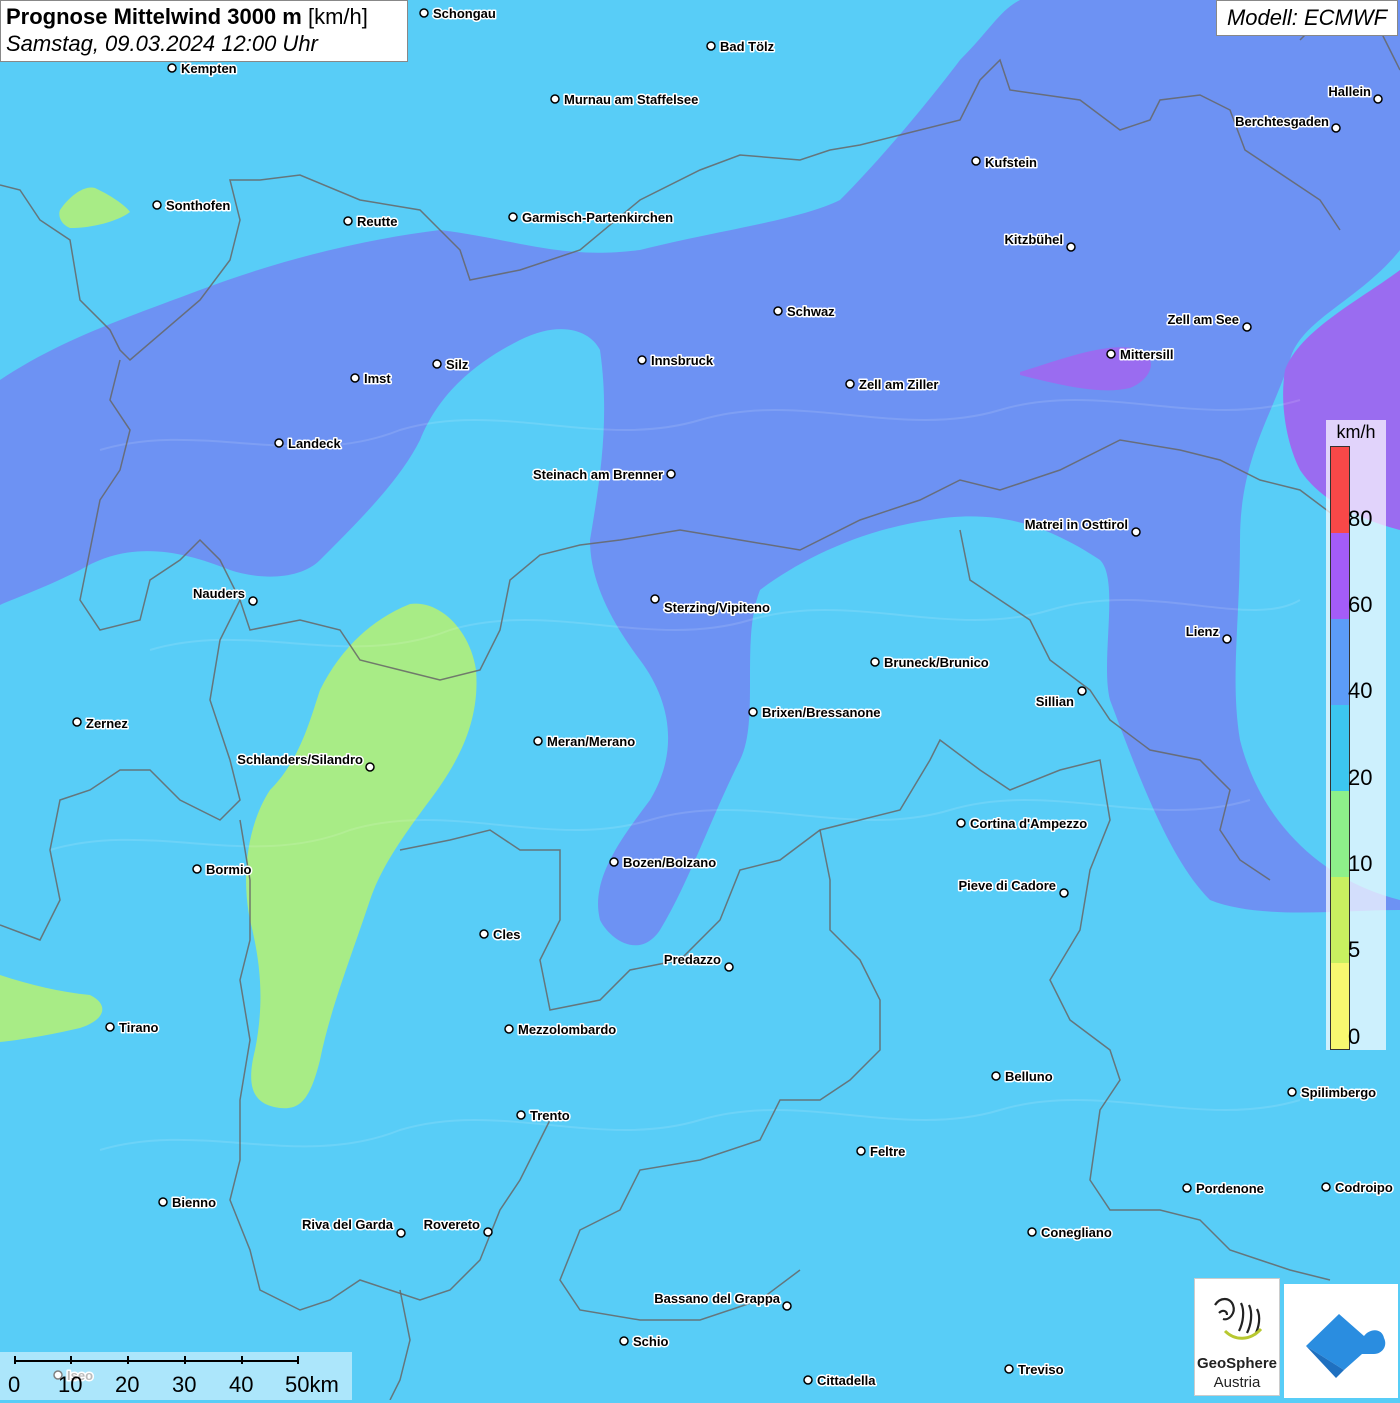  I want to click on city-label: Bienno, so click(194, 1202).